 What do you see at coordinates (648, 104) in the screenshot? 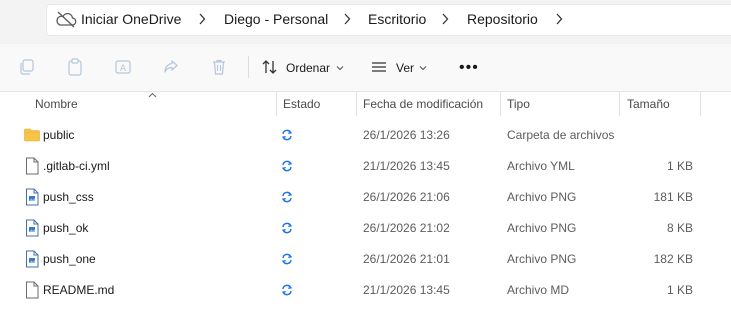
I see `column-size: Tamaño` at bounding box center [648, 104].